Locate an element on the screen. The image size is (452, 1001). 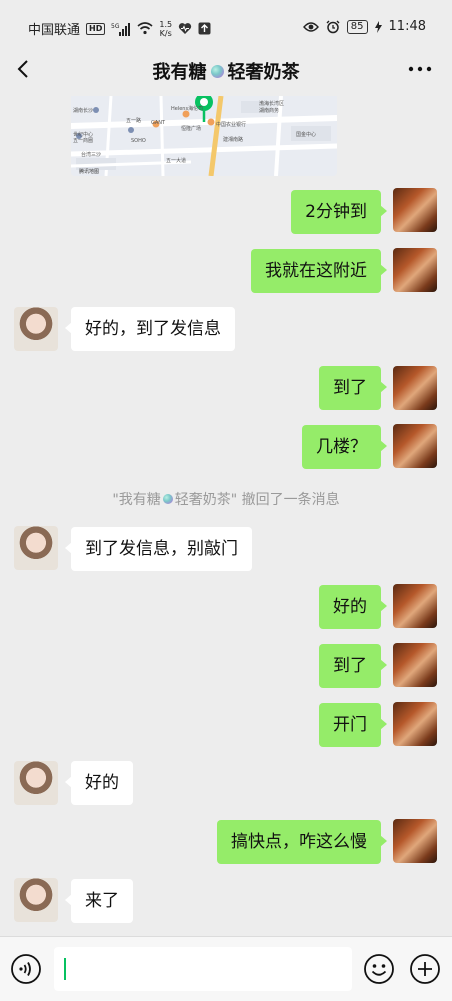
eye-icon is located at coordinates (310, 26).